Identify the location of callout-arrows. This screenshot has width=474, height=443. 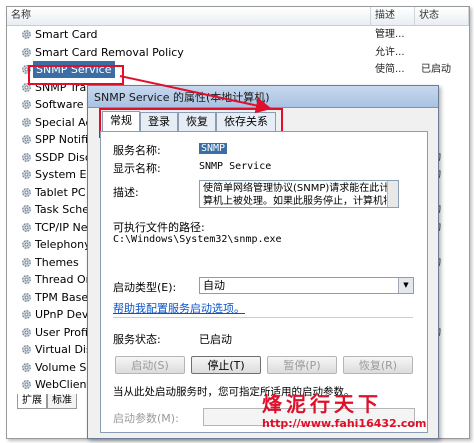
(195, 94).